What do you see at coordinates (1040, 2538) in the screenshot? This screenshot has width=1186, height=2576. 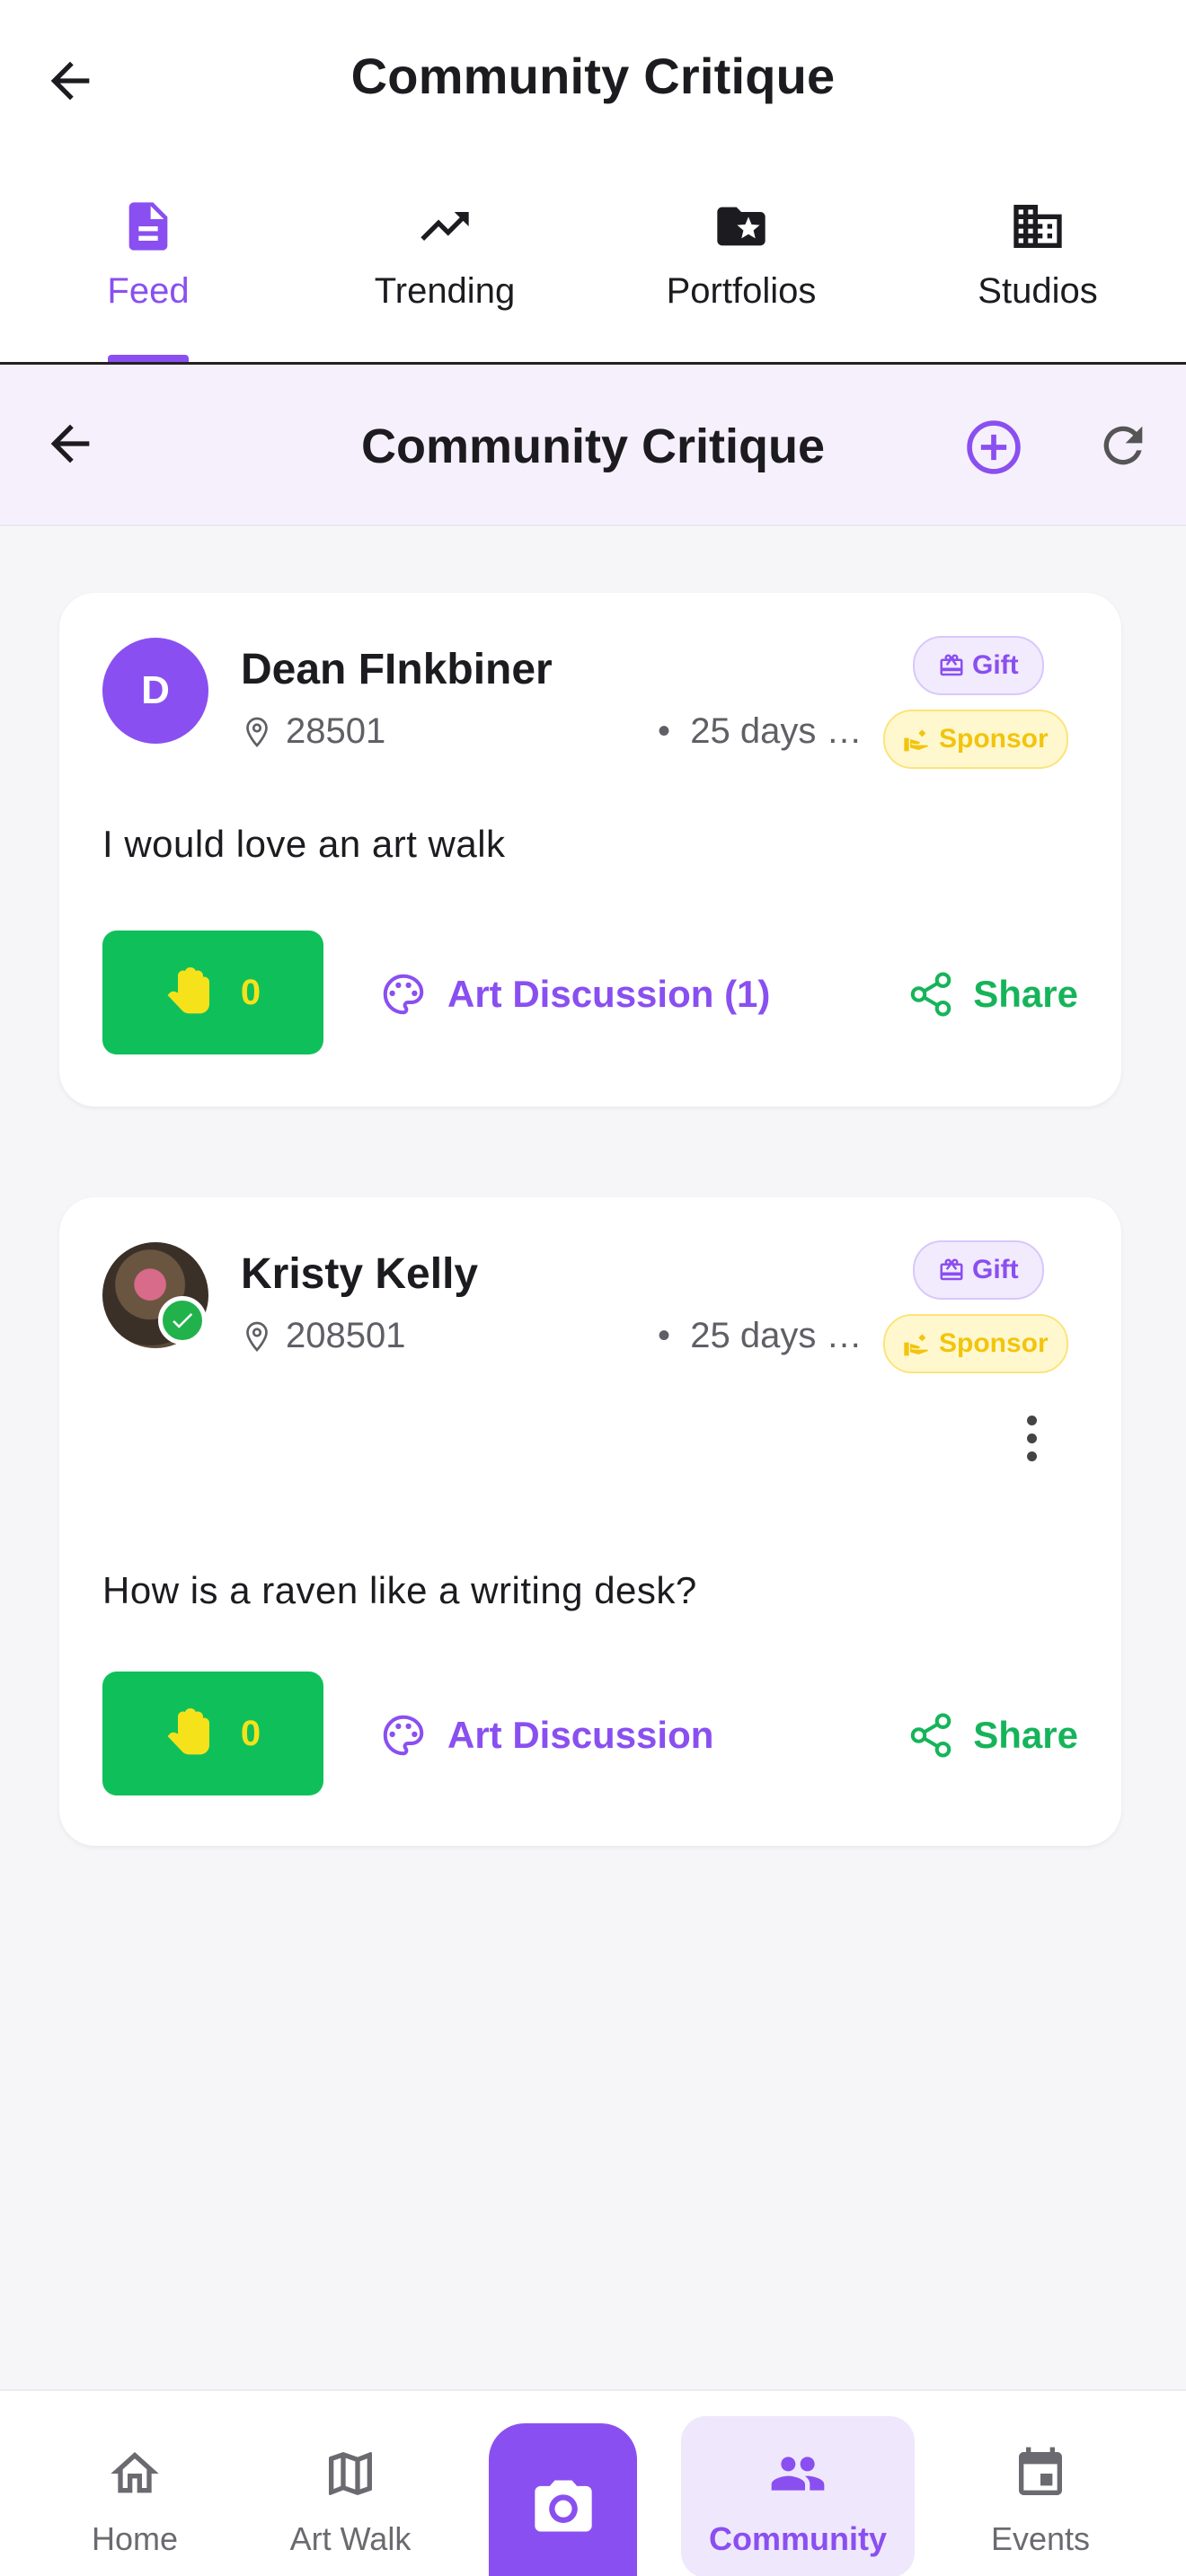 I see `nav-label: Events` at bounding box center [1040, 2538].